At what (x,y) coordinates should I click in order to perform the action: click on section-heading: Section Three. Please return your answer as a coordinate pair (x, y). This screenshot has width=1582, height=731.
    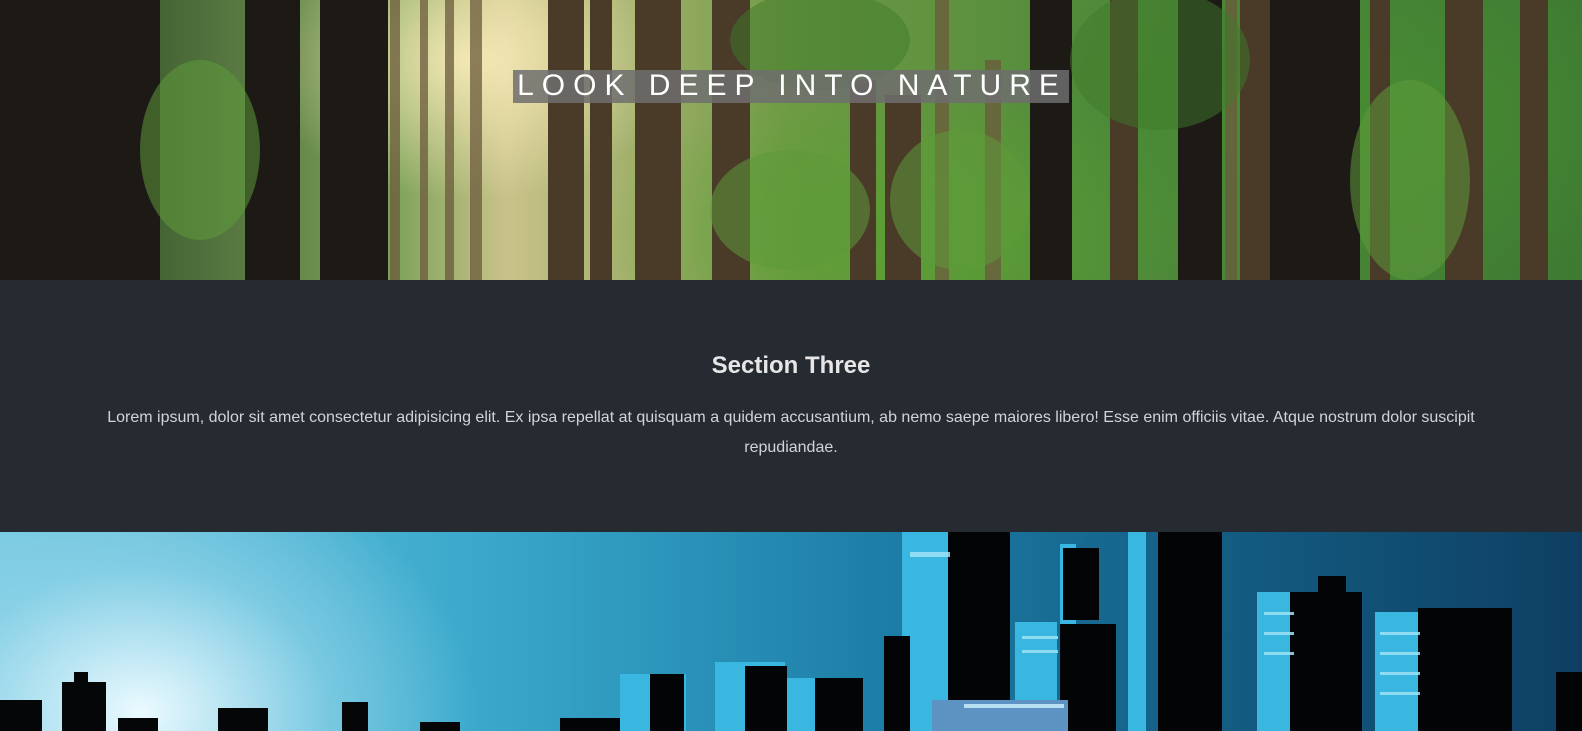
    Looking at the image, I should click on (791, 365).